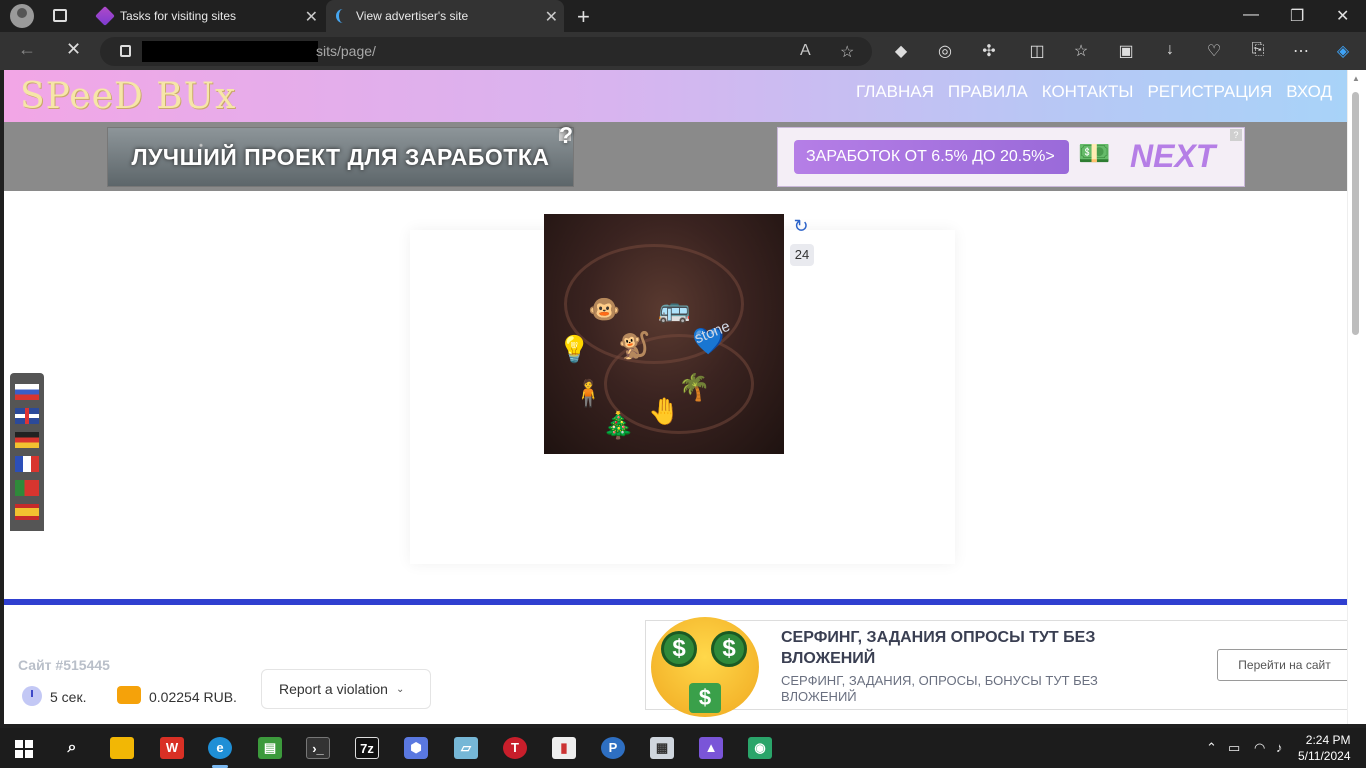 The height and width of the screenshot is (768, 1366). What do you see at coordinates (634, 345) in the screenshot?
I see `monkey-icon: 🐒` at bounding box center [634, 345].